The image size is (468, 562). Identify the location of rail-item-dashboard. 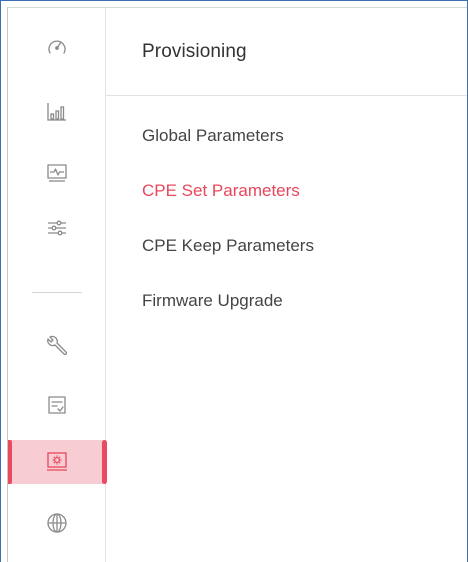
(56, 47).